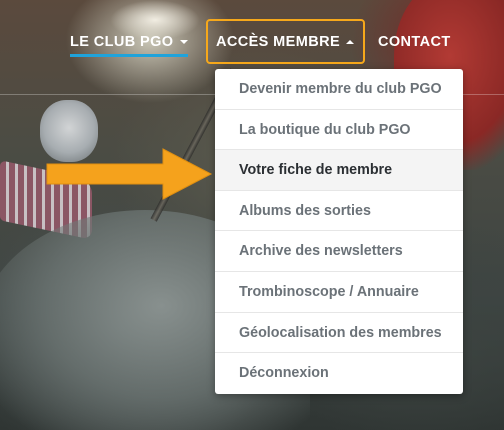 This screenshot has width=504, height=430. Describe the element at coordinates (339, 333) in the screenshot. I see `menu-item-geolocalisation: Géolocalisation des membres` at that location.